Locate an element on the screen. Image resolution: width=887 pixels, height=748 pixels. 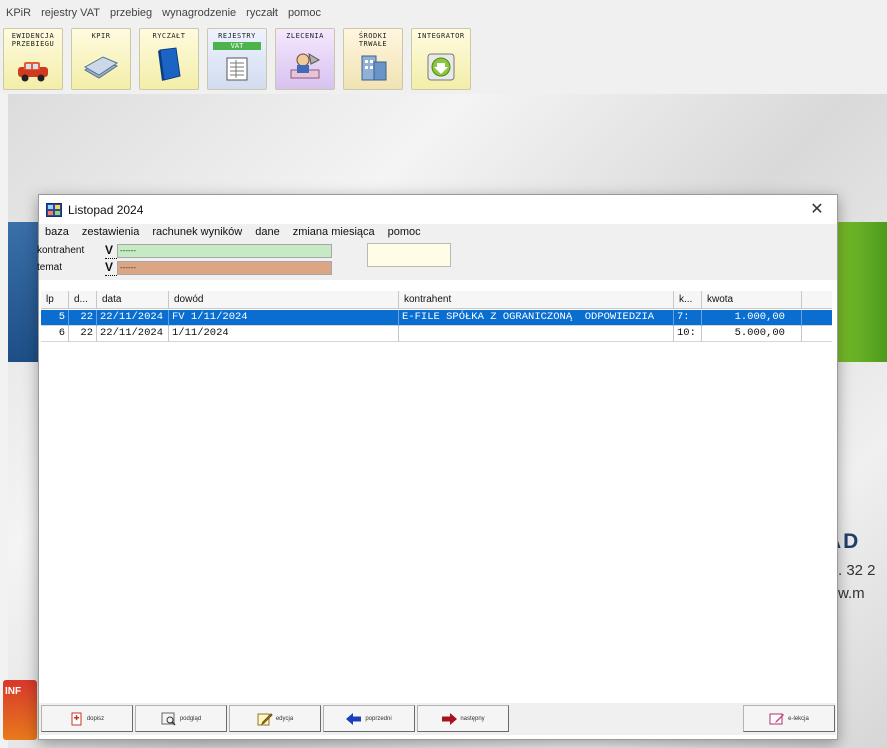
vat-badge: VAT is located at coordinates (237, 46).